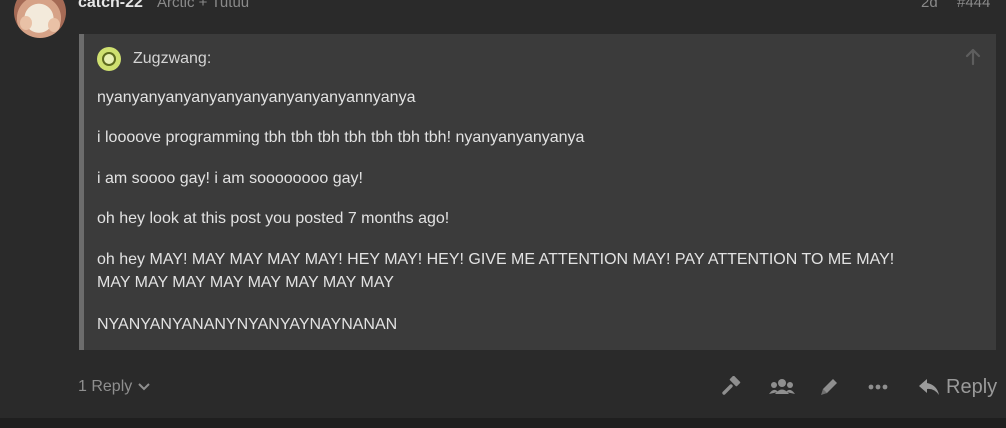  I want to click on pencil-icon, so click(829, 387).